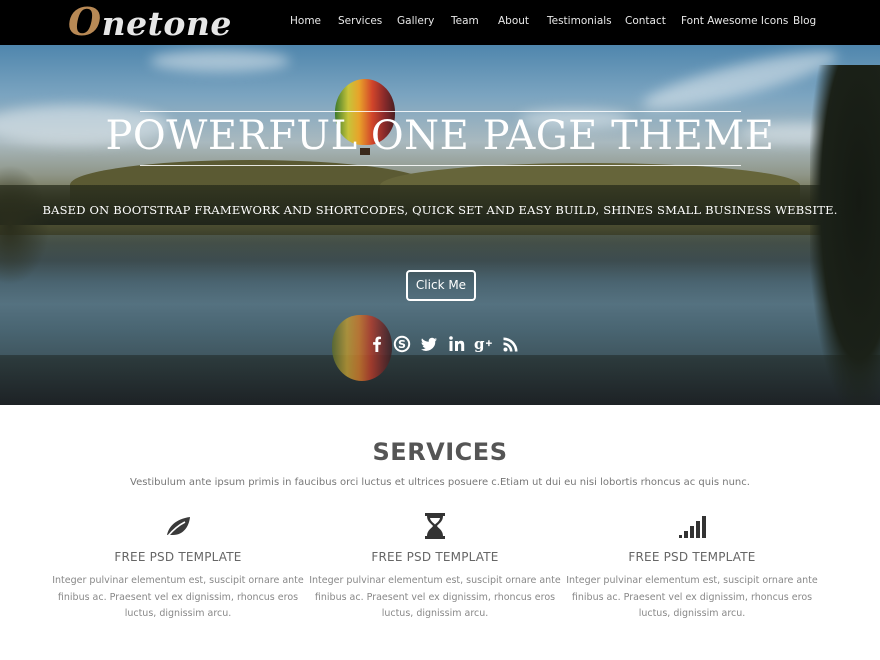  Describe the element at coordinates (804, 21) in the screenshot. I see `nav-blog: Blog` at that location.